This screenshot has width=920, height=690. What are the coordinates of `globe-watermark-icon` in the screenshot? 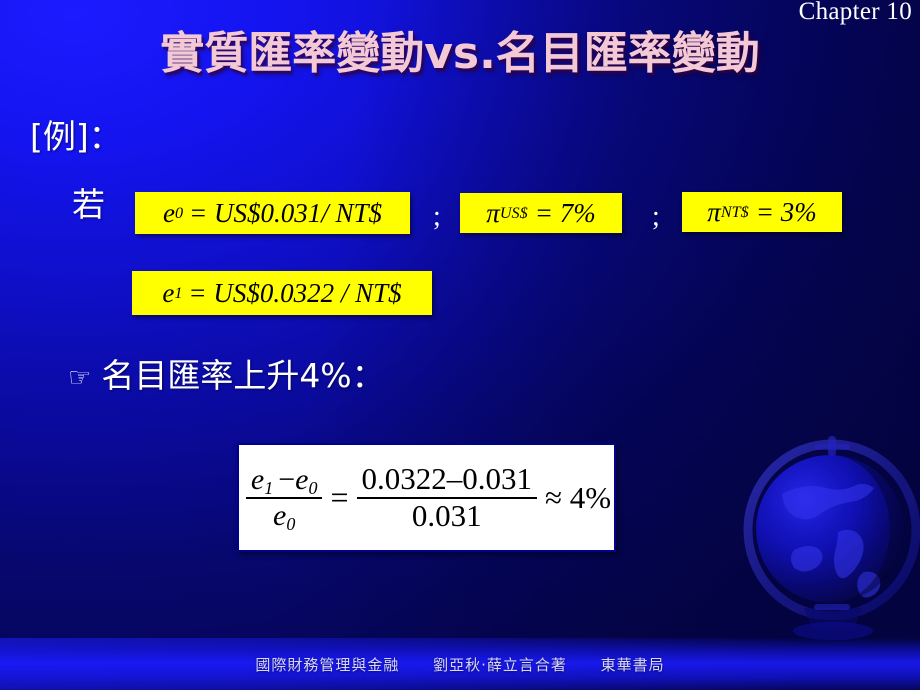 It's located at (831, 538).